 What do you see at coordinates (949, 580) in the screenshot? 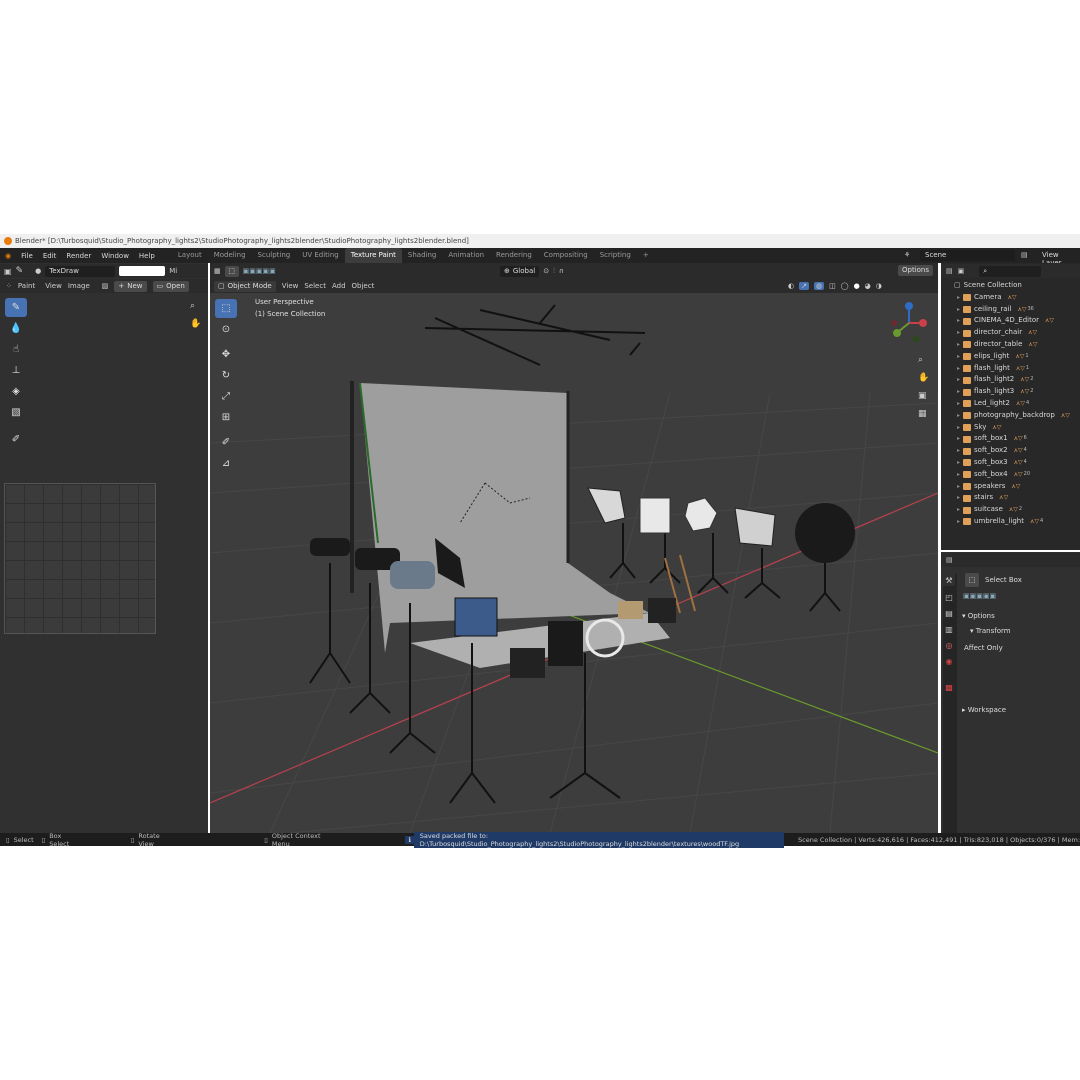
I see `tool-tab-icon: ⚒` at bounding box center [949, 580].